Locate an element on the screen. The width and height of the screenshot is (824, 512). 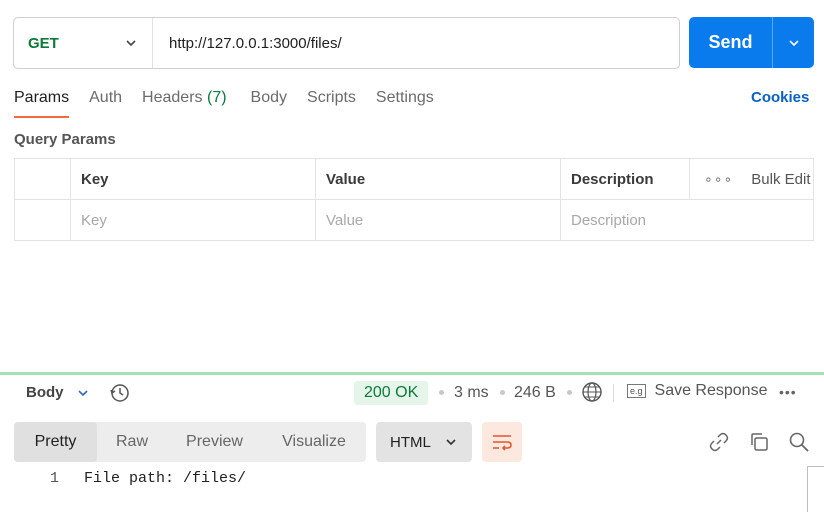
view-pretty: Pretty is located at coordinates (55, 442).